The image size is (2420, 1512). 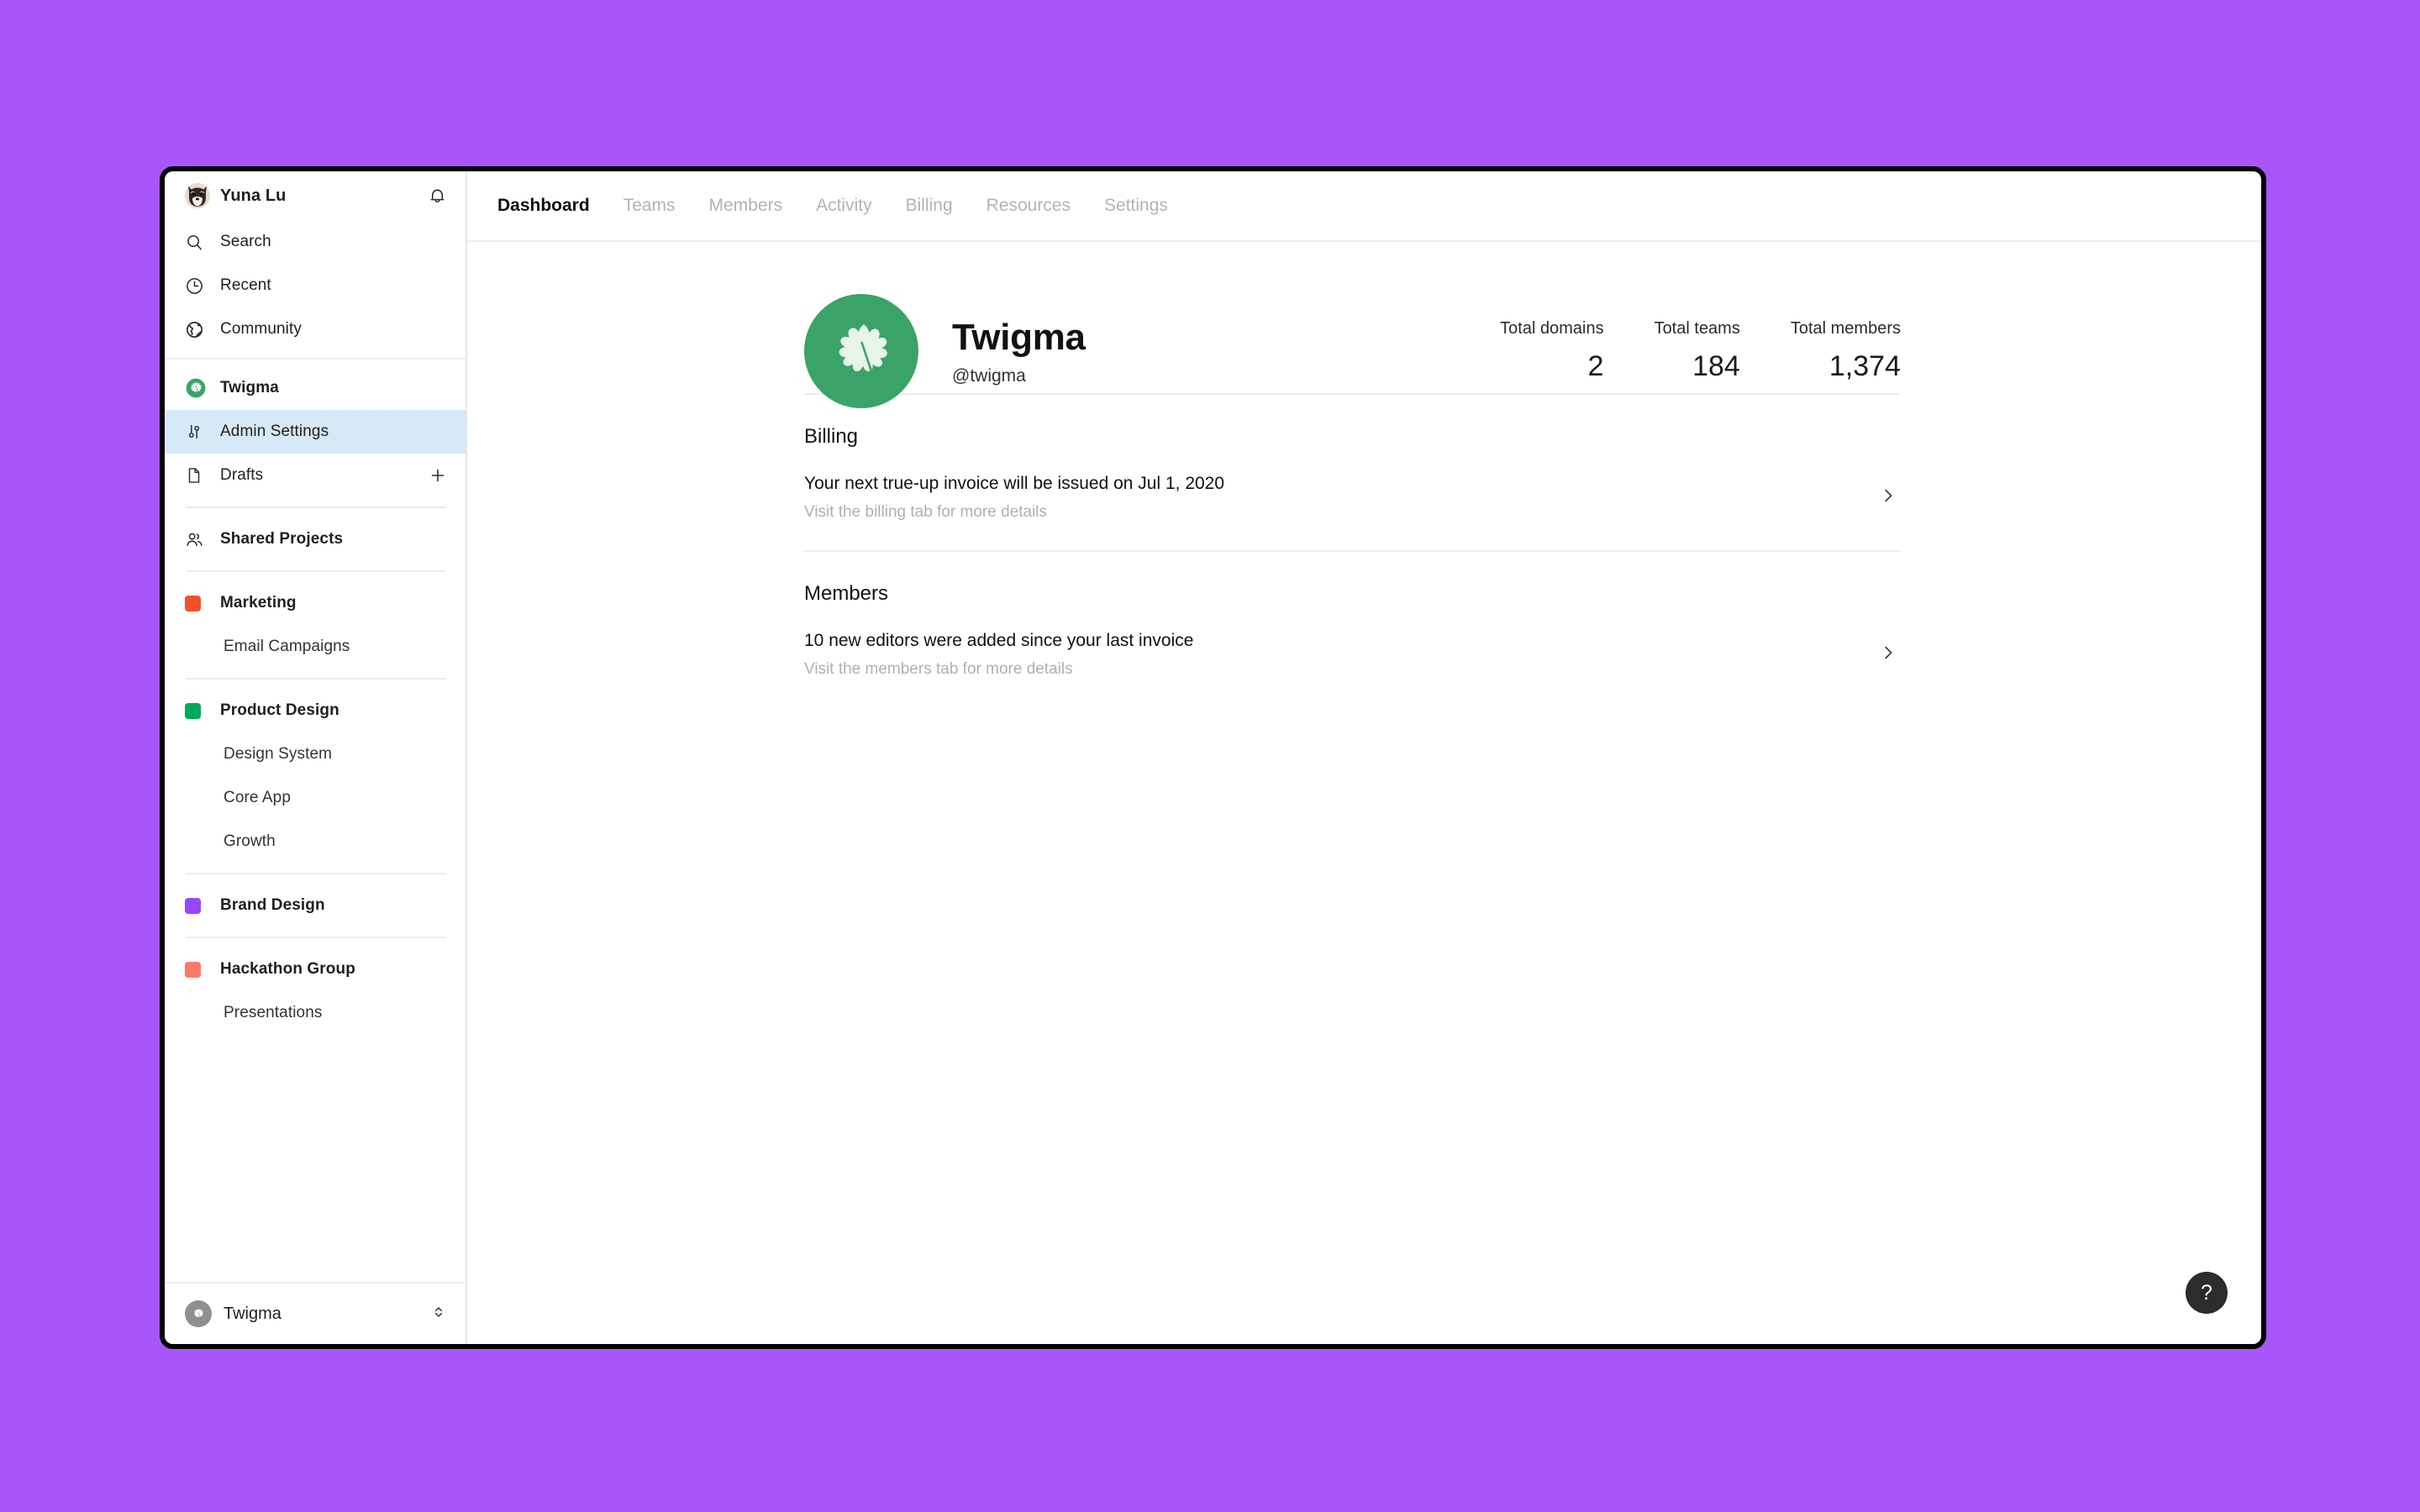 What do you see at coordinates (273, 1012) in the screenshot?
I see `sidebar-child-label: Presentations` at bounding box center [273, 1012].